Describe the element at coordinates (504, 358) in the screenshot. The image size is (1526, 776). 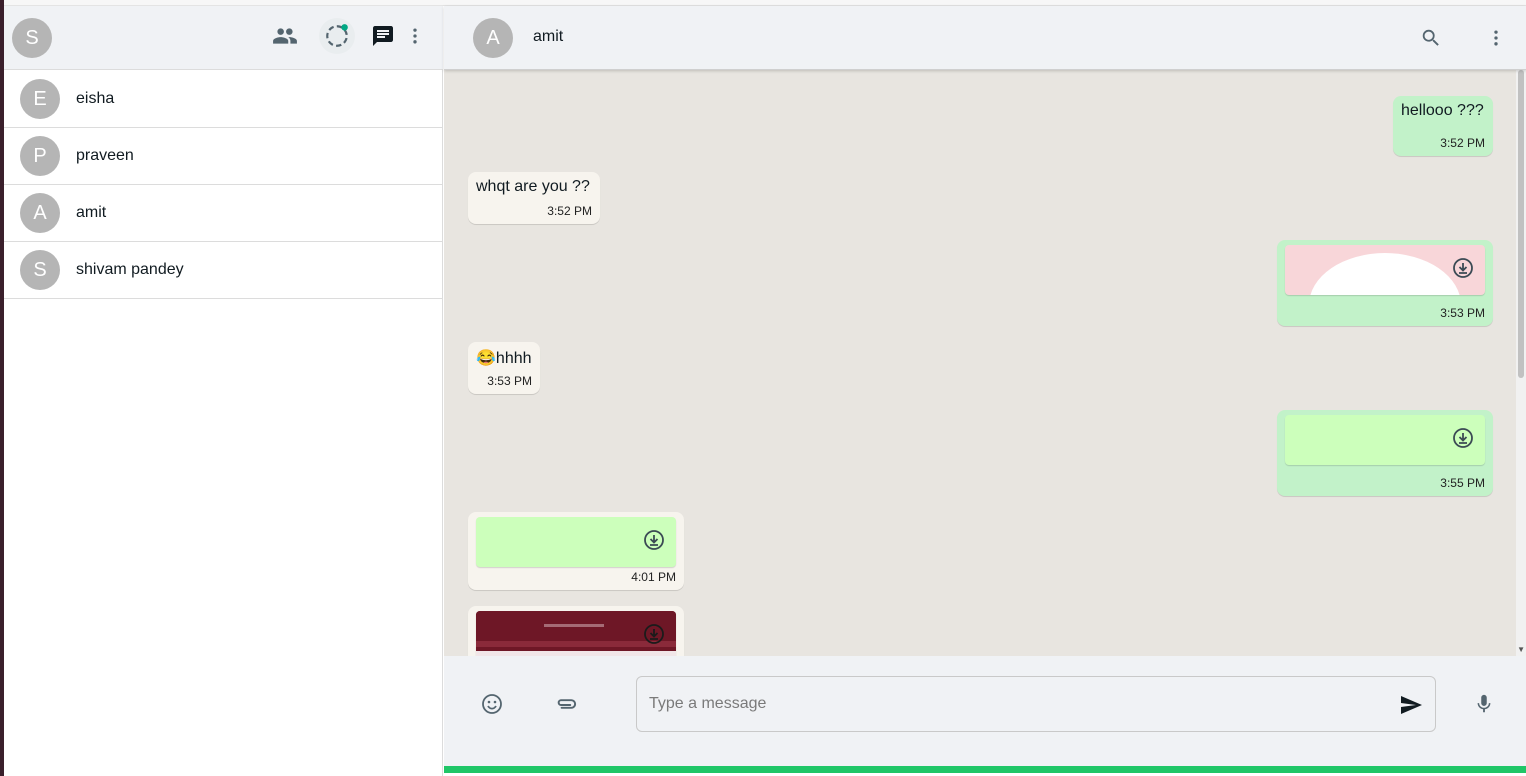
I see `message-text: 😂hhhh` at that location.